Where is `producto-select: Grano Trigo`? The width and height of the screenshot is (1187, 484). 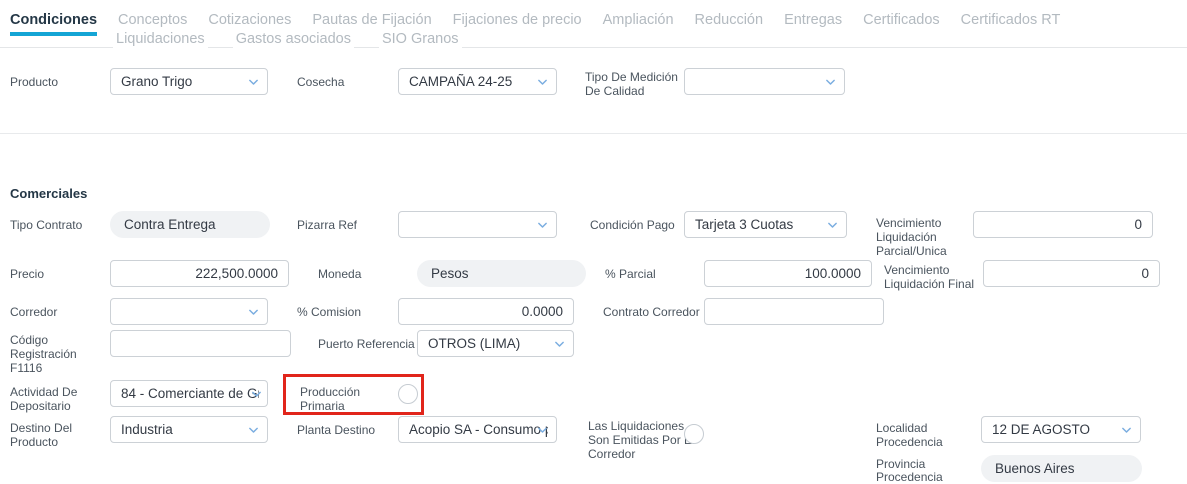 producto-select: Grano Trigo is located at coordinates (189, 81).